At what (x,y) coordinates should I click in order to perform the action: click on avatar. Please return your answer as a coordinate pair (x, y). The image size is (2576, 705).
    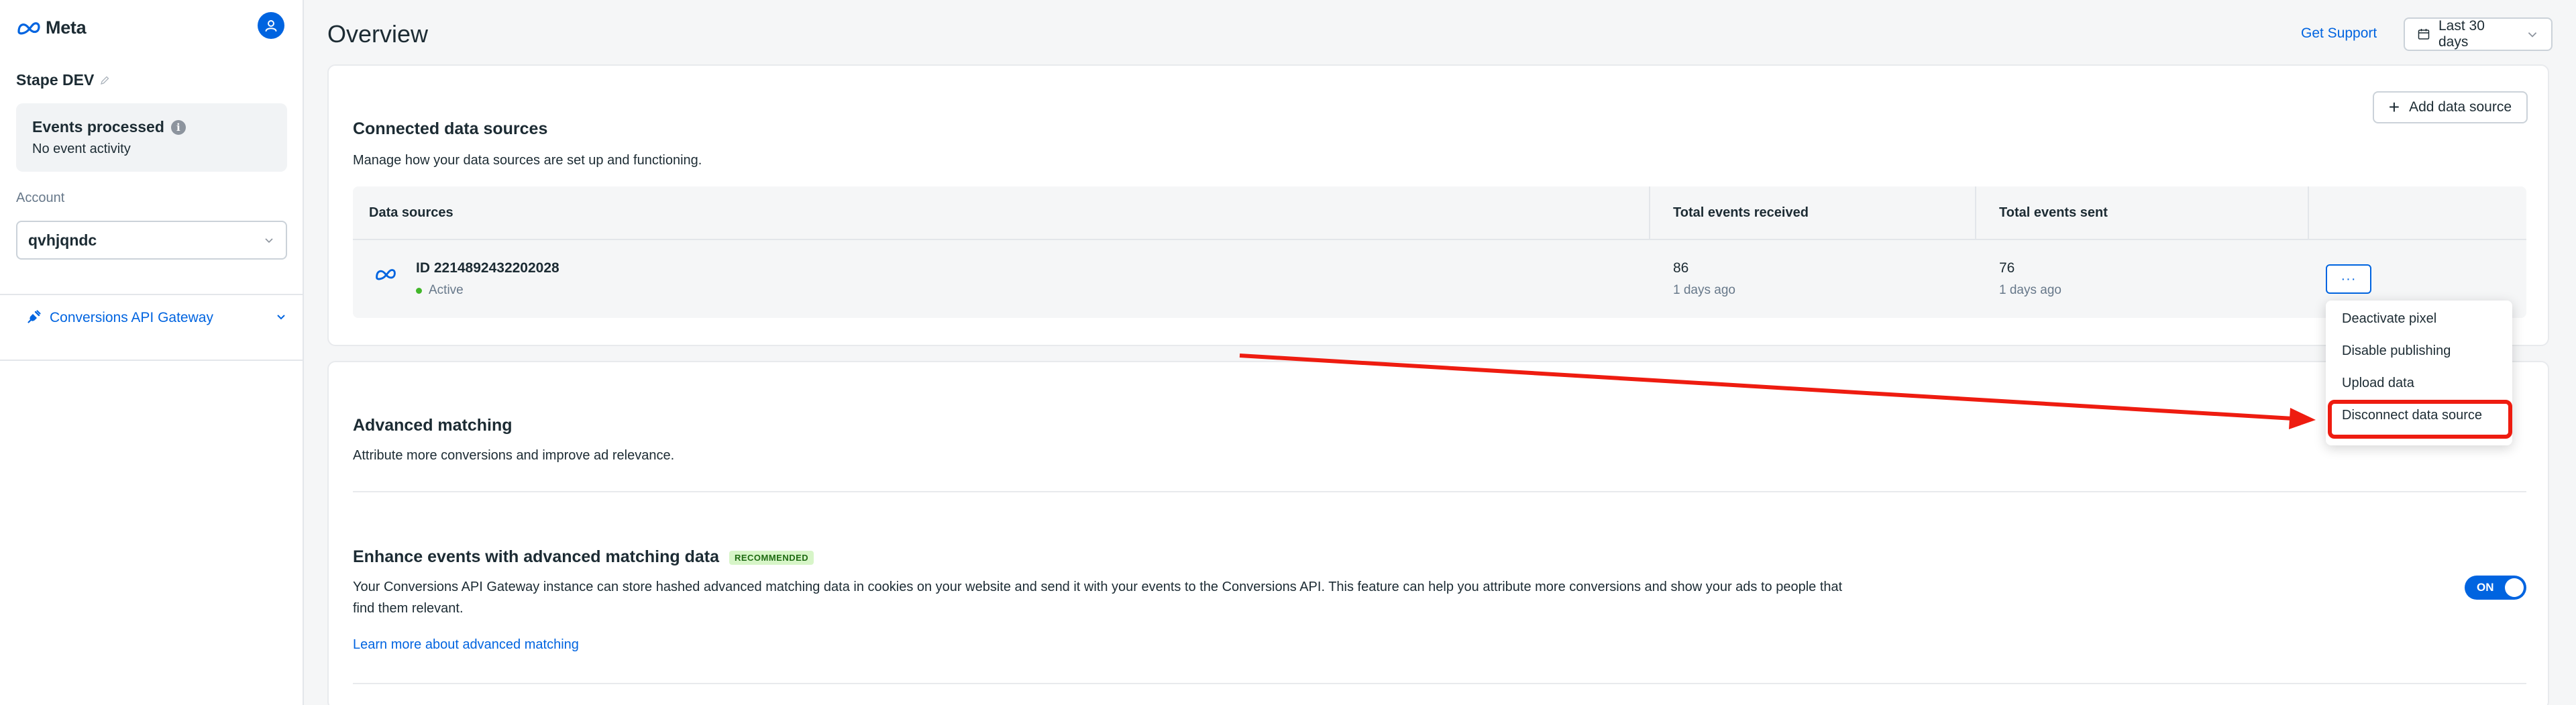
    Looking at the image, I should click on (271, 25).